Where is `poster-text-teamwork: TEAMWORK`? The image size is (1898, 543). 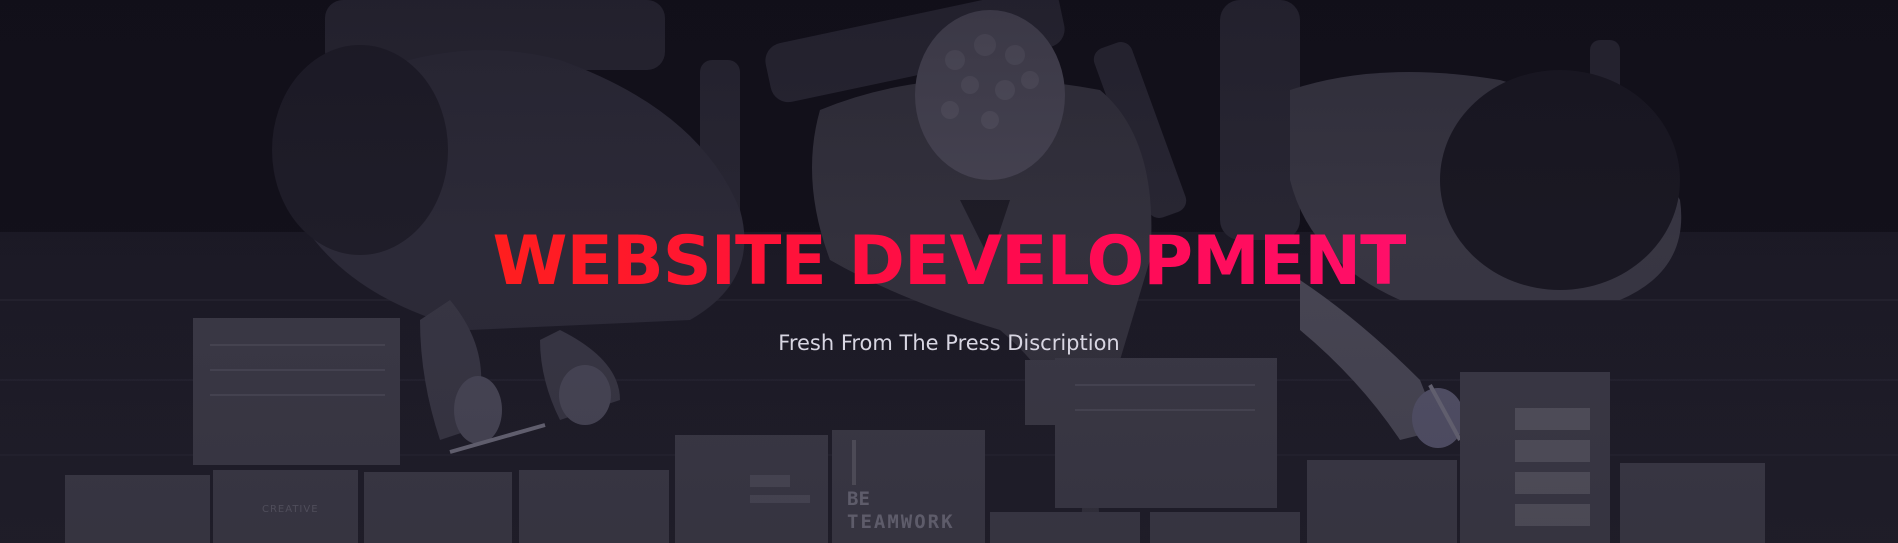
poster-text-teamwork: TEAMWORK is located at coordinates (901, 522).